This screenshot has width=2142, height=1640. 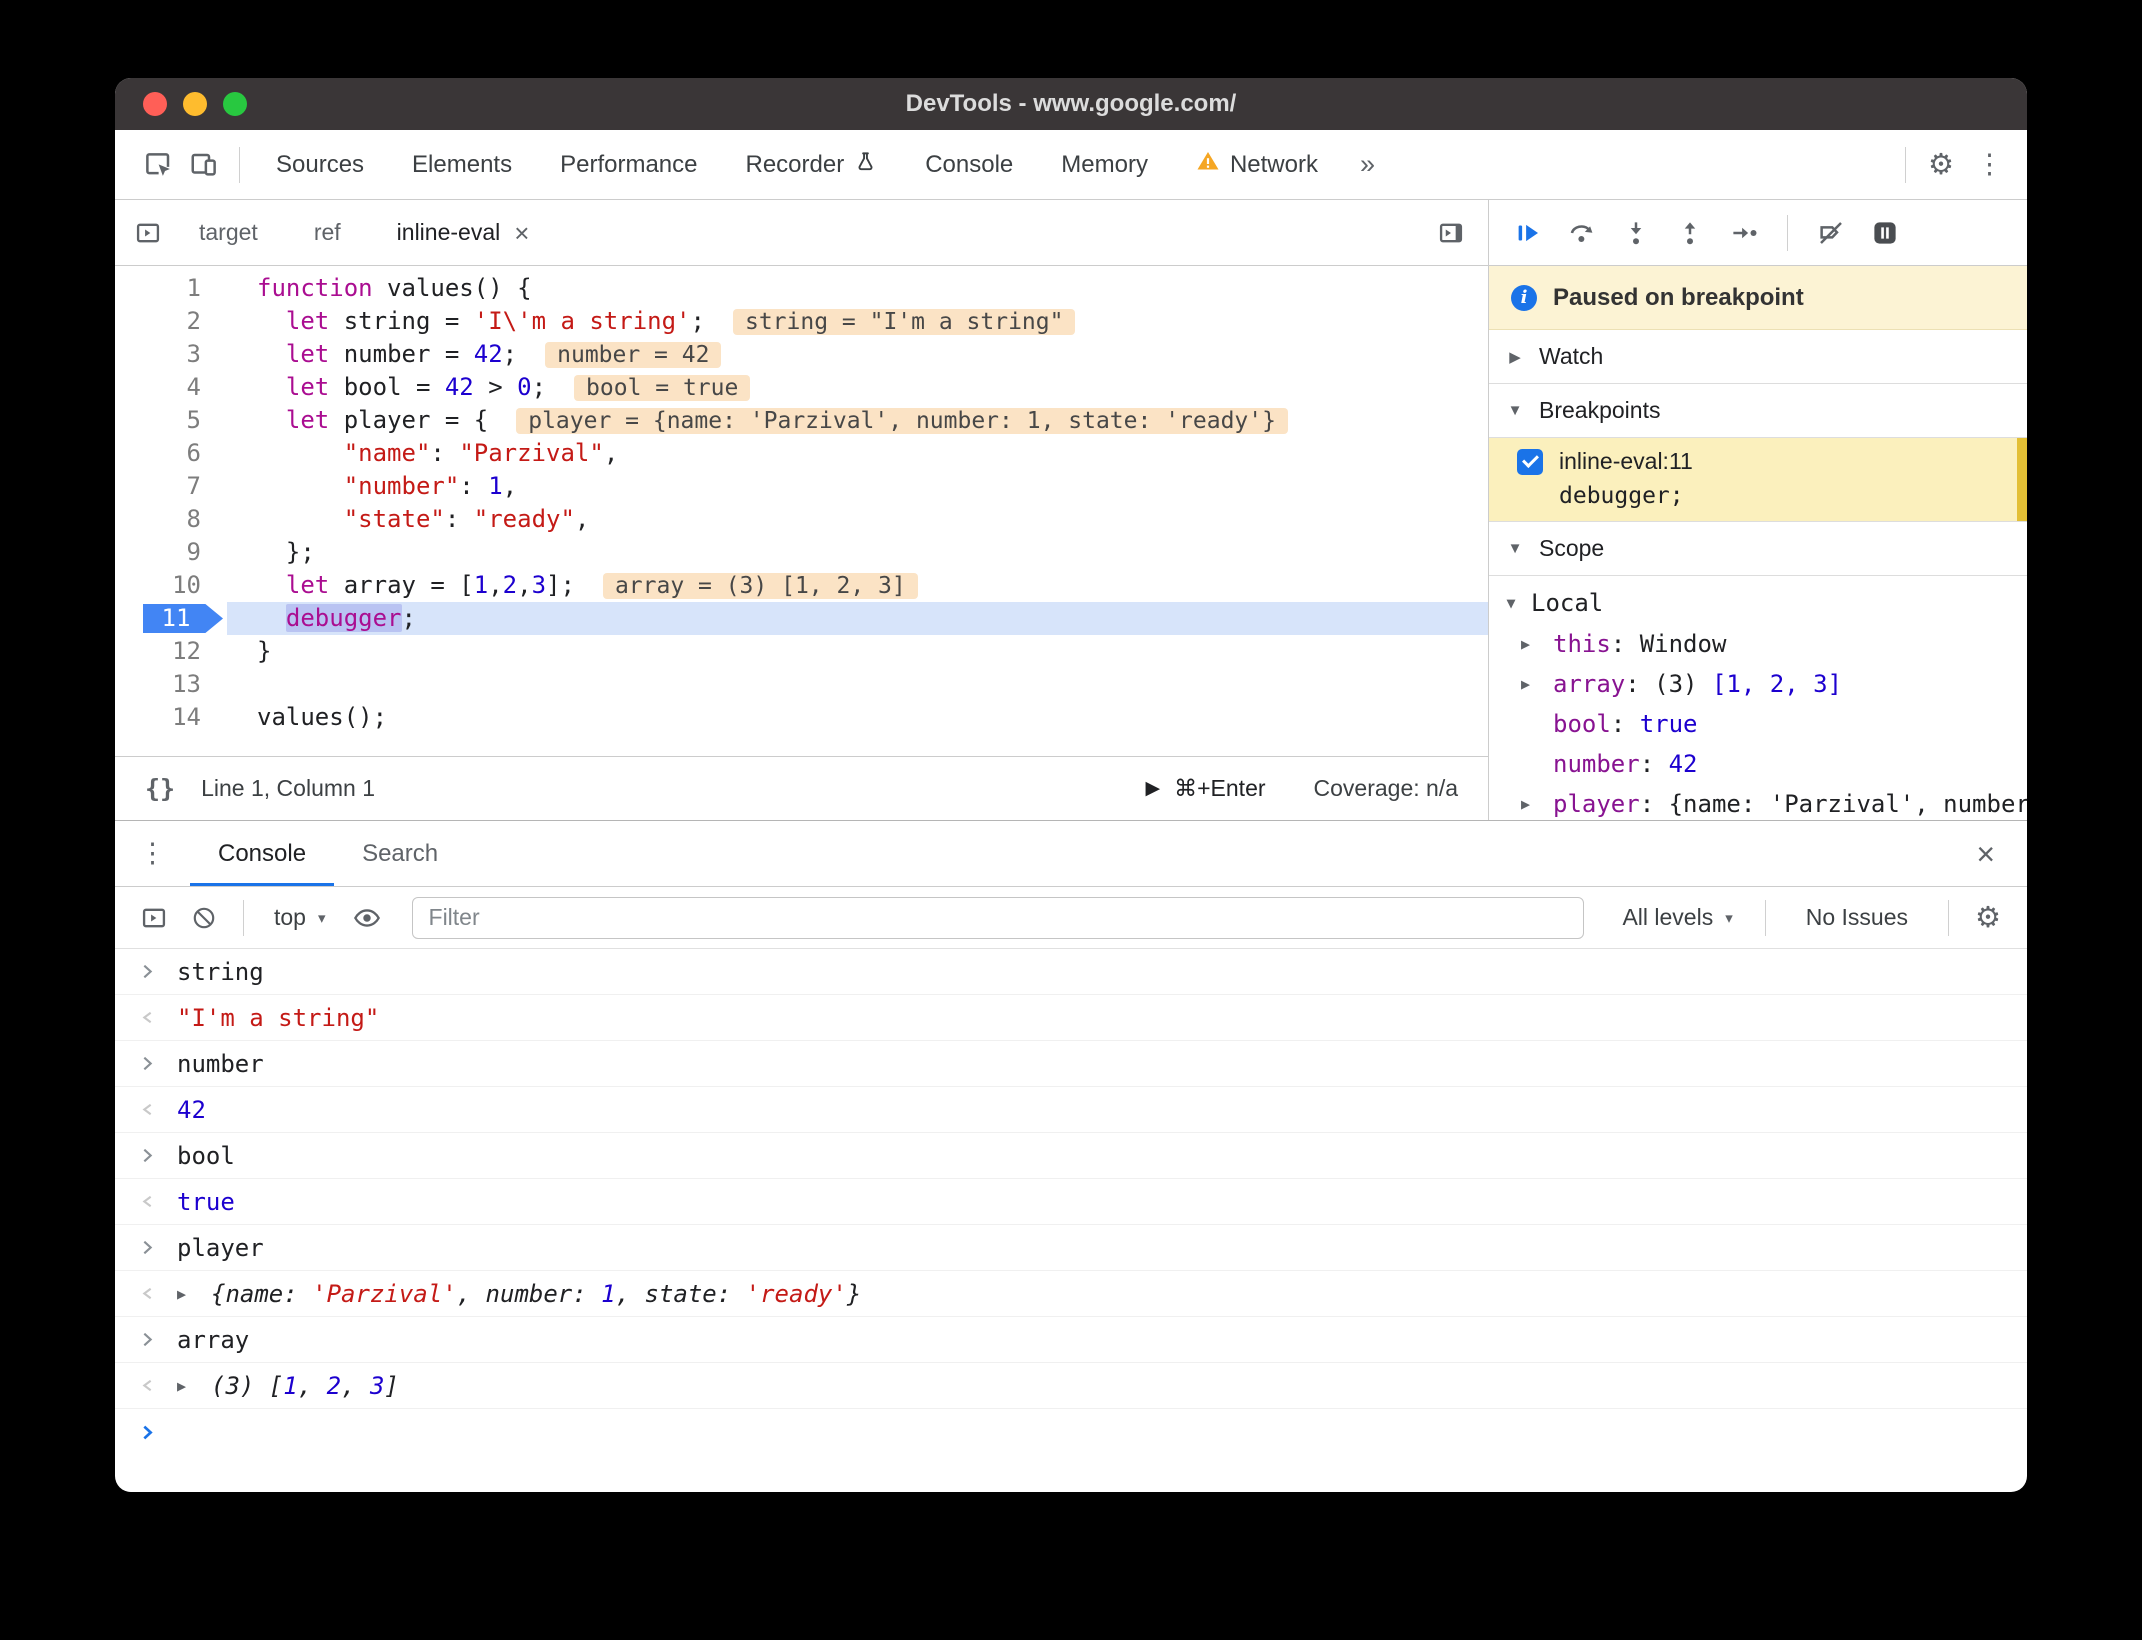 What do you see at coordinates (1451, 233) in the screenshot?
I see `debugger-sidebar-toggle-button` at bounding box center [1451, 233].